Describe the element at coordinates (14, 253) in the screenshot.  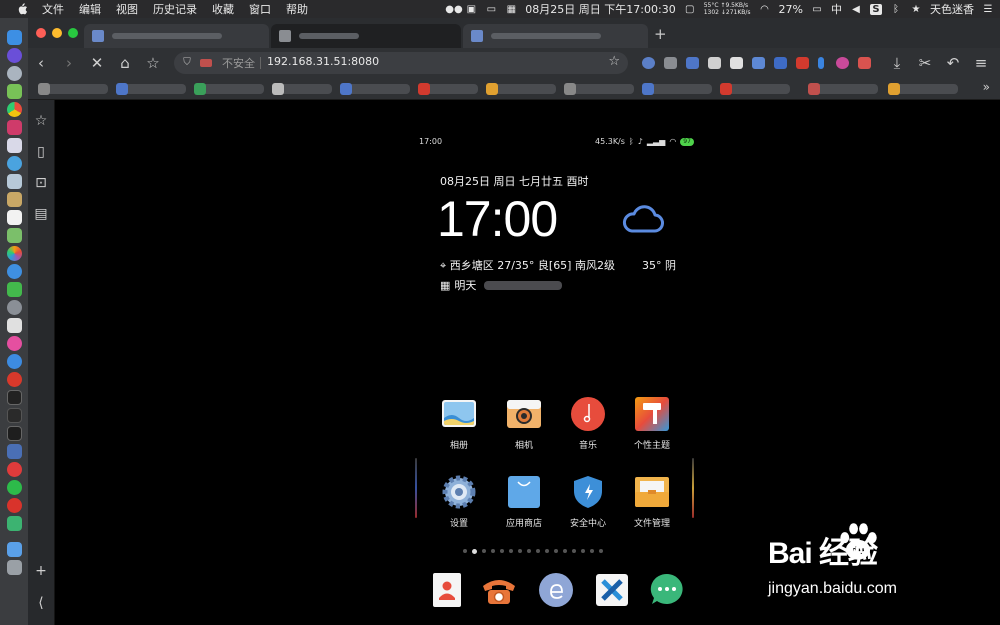
I see `photo-booth-icon` at that location.